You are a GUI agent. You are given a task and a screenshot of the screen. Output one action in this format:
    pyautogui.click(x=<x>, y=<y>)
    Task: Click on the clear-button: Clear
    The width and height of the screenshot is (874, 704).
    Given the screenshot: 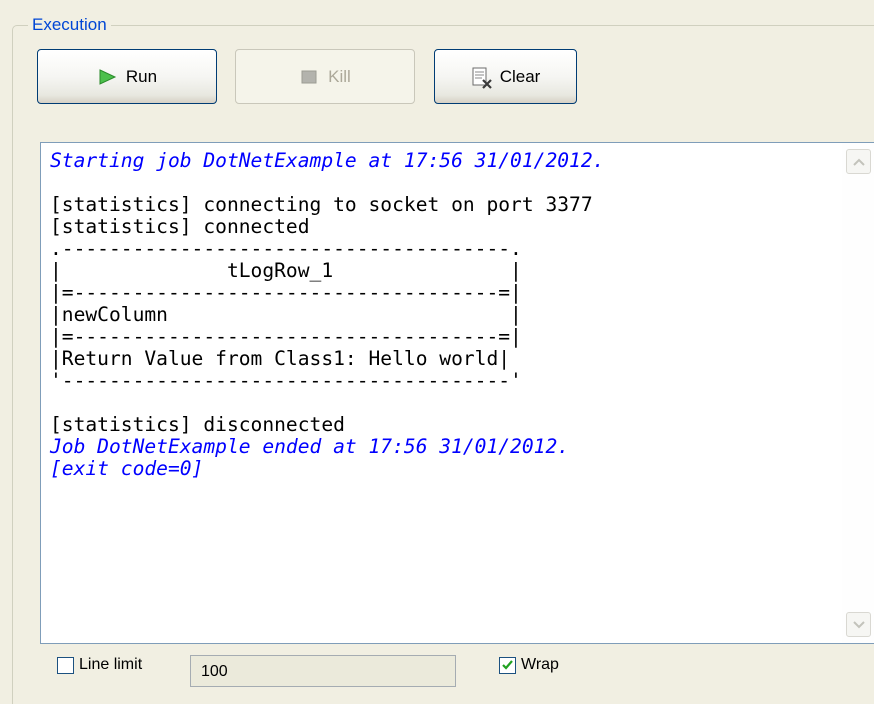 What is the action you would take?
    pyautogui.click(x=505, y=76)
    